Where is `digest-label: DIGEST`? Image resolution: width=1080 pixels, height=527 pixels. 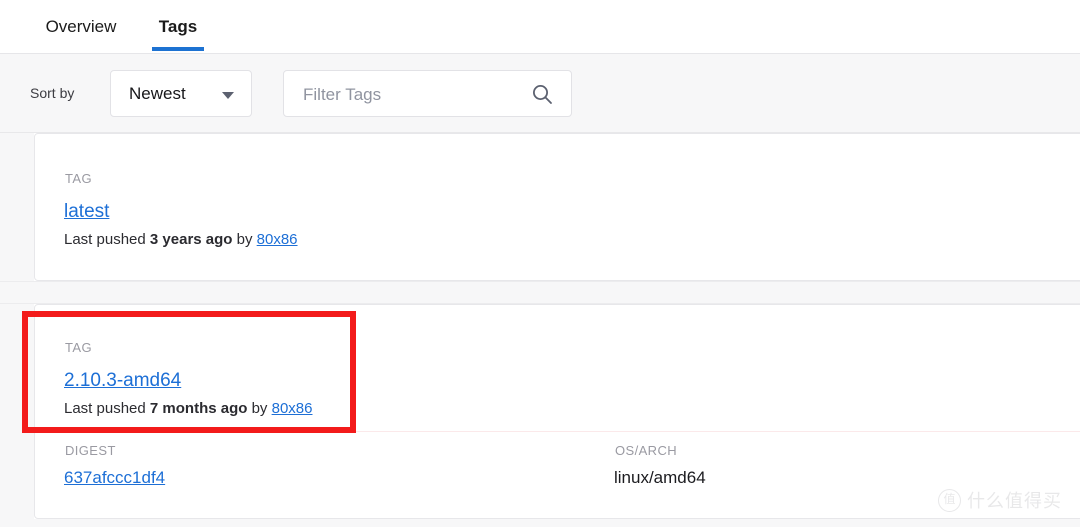 digest-label: DIGEST is located at coordinates (90, 450).